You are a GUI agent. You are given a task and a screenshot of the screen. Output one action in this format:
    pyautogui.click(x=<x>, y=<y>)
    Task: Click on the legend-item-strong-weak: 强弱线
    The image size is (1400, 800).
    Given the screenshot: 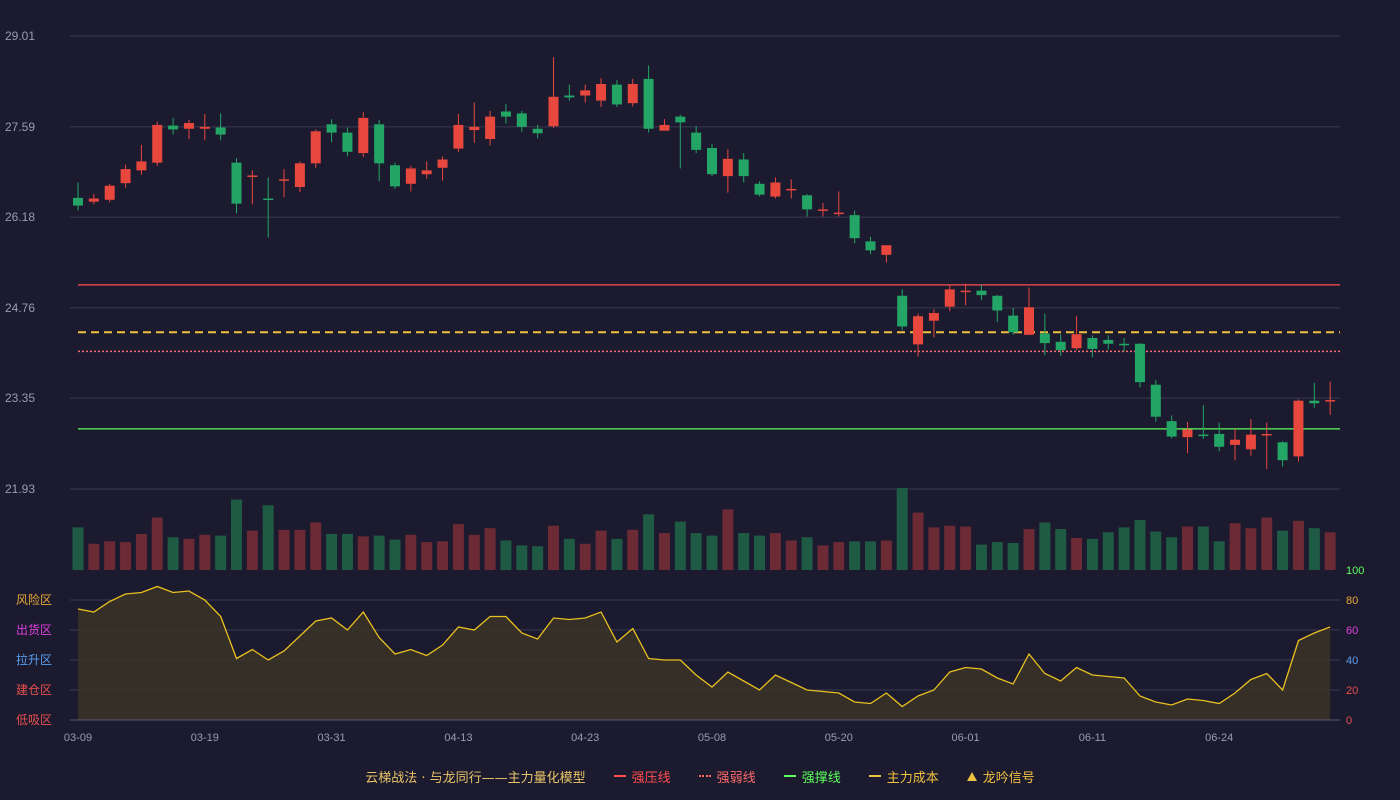 What is the action you would take?
    pyautogui.click(x=727, y=776)
    